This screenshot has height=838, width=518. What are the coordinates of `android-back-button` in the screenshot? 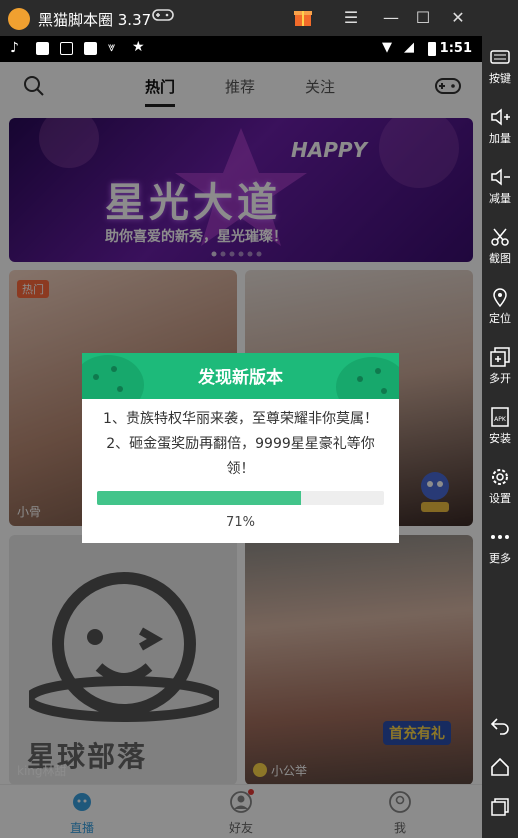 It's located at (500, 725).